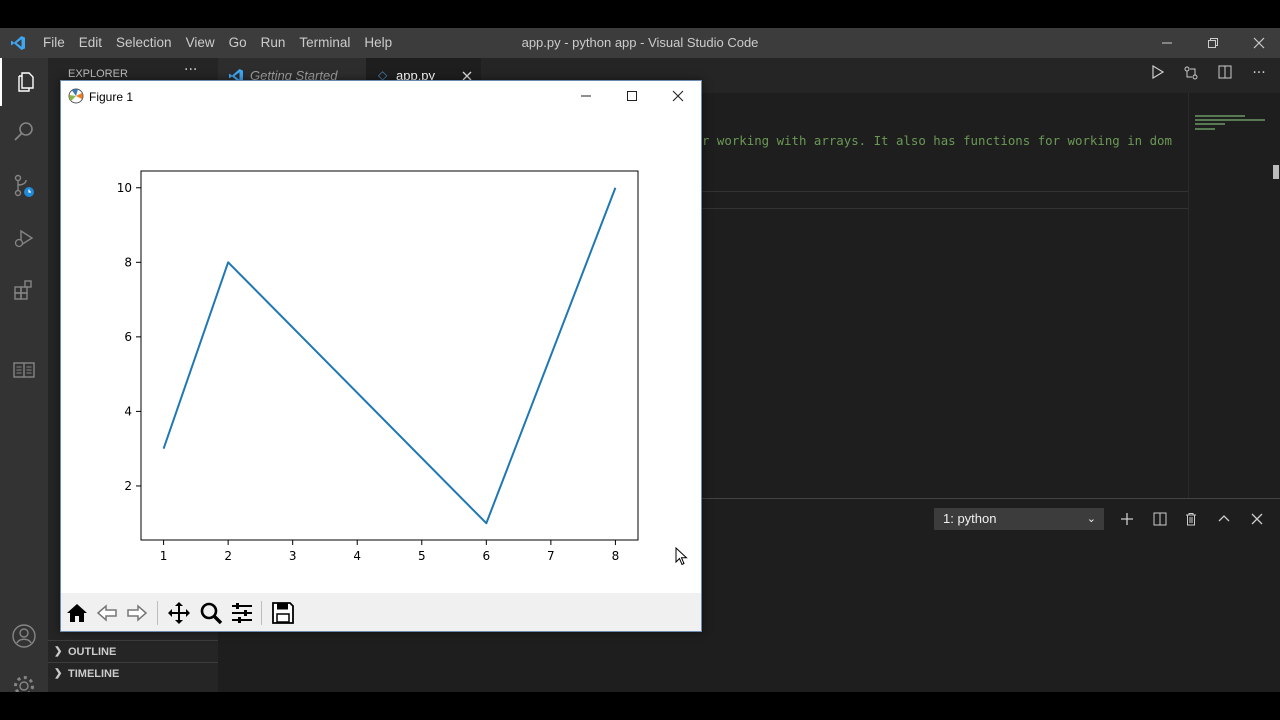 The width and height of the screenshot is (1280, 720). Describe the element at coordinates (94, 674) in the screenshot. I see `timeline-label: TIMELINE` at that location.